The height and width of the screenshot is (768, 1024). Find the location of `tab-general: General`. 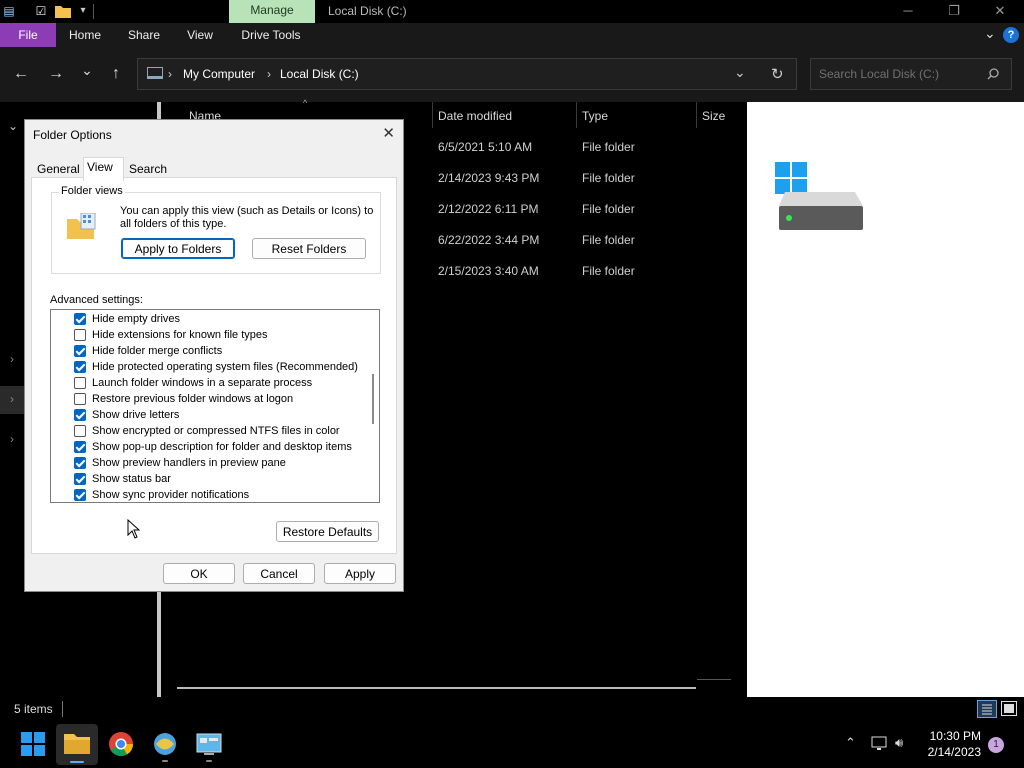

tab-general: General is located at coordinates (58, 169).